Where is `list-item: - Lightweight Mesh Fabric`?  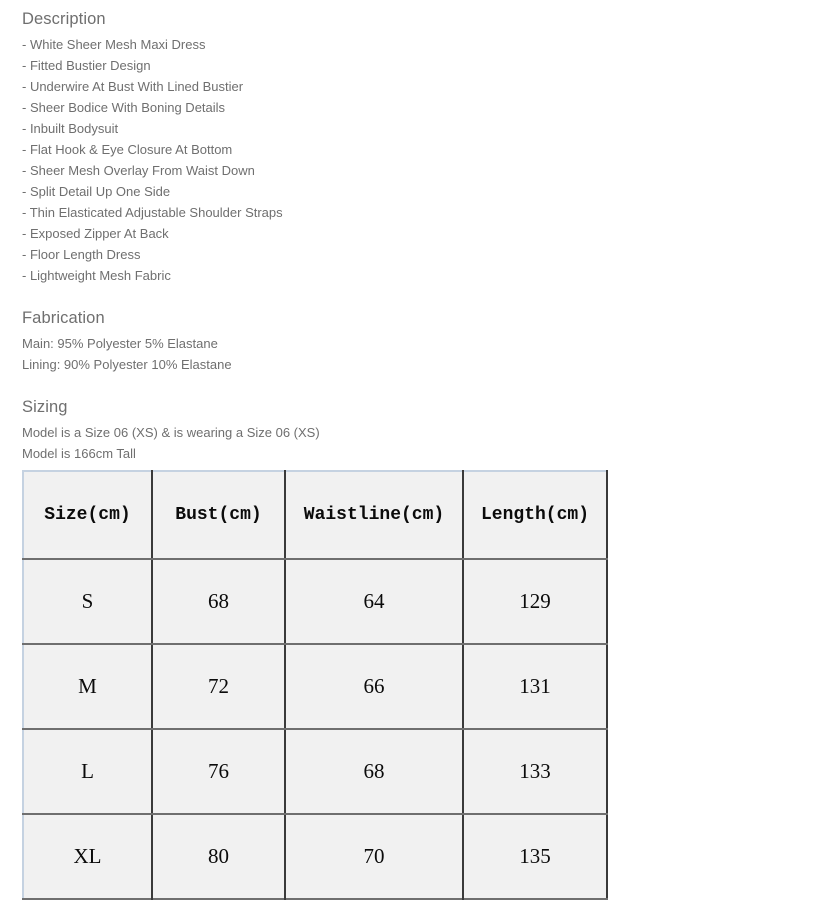 list-item: - Lightweight Mesh Fabric is located at coordinates (96, 275).